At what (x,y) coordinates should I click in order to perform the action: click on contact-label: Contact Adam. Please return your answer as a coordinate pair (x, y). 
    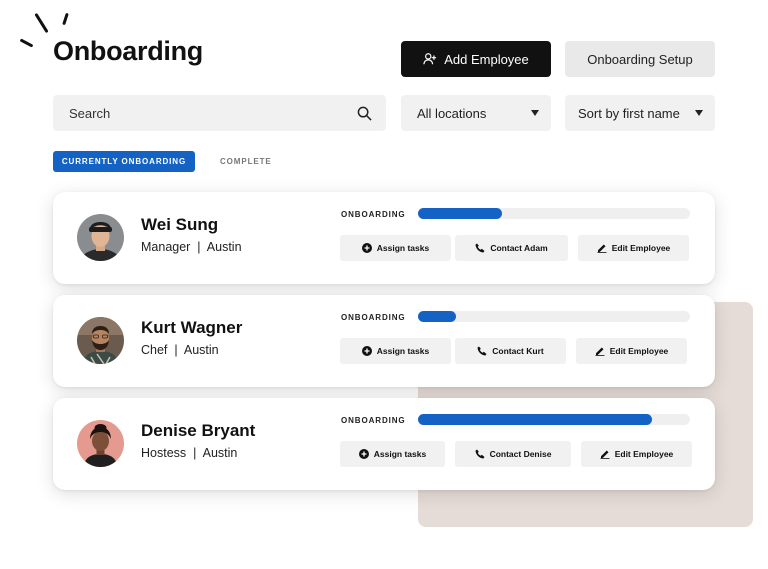
    Looking at the image, I should click on (519, 248).